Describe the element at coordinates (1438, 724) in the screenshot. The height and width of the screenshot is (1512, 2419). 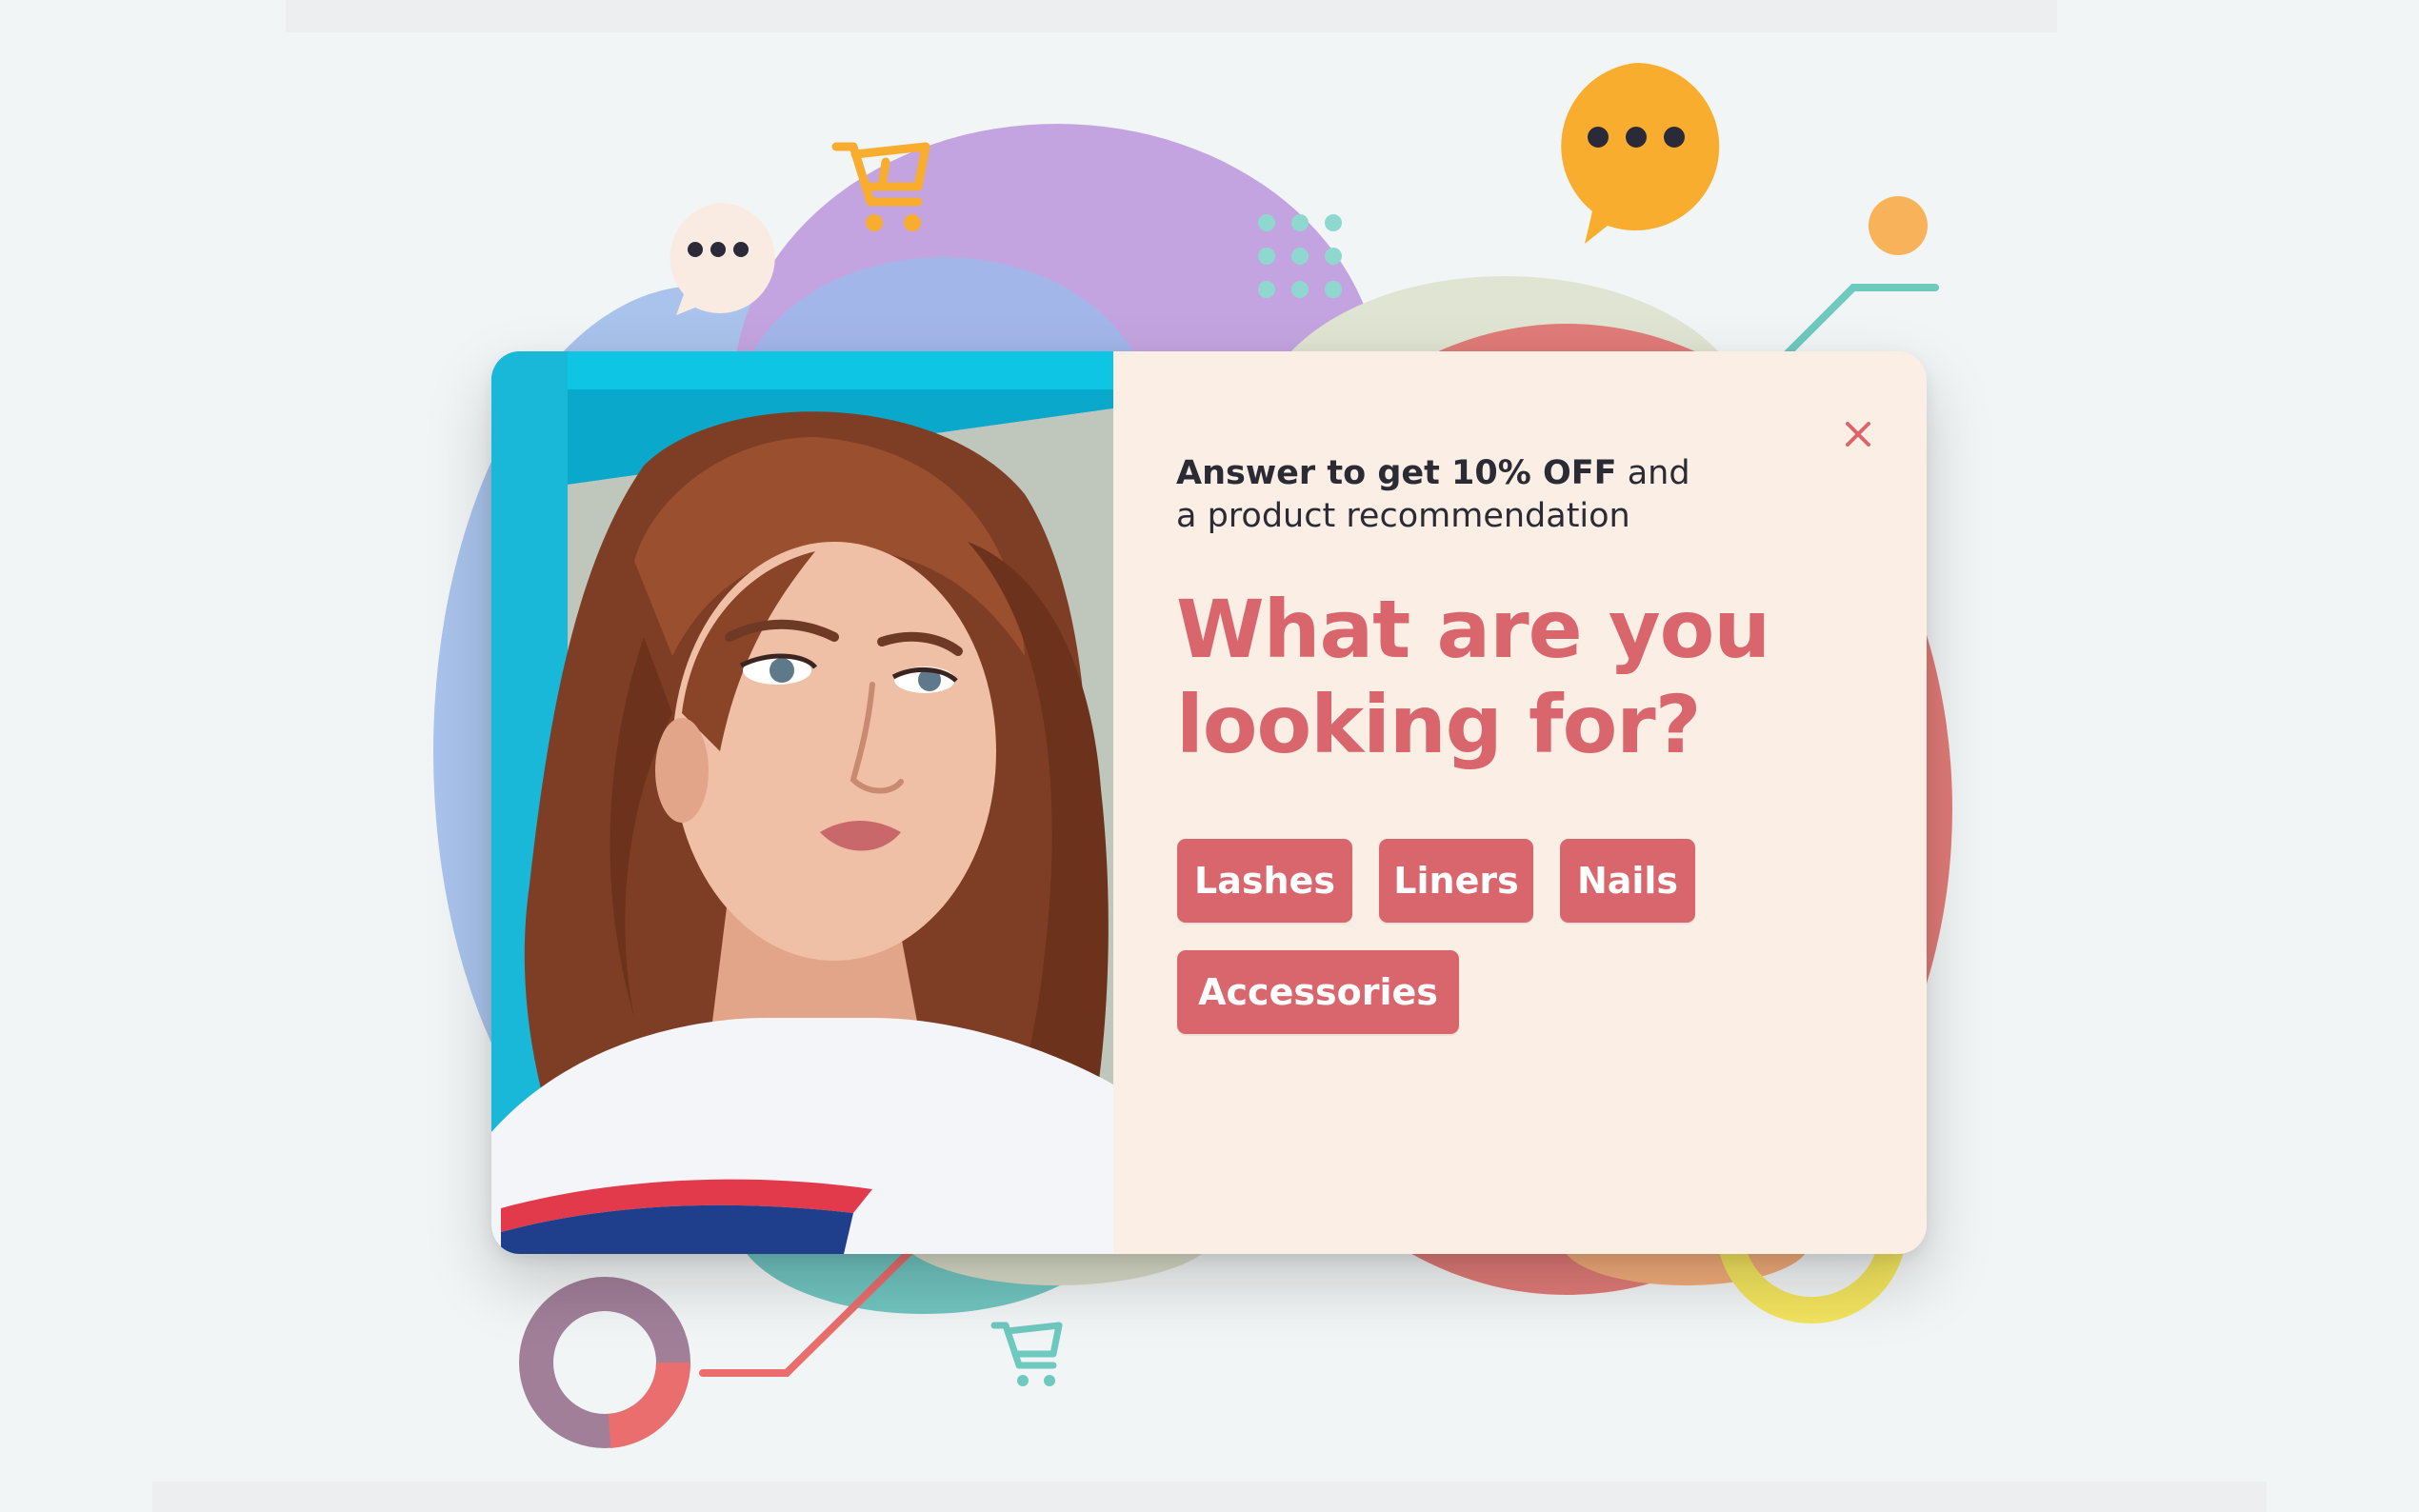
I see `headline-line-2: looking for?` at that location.